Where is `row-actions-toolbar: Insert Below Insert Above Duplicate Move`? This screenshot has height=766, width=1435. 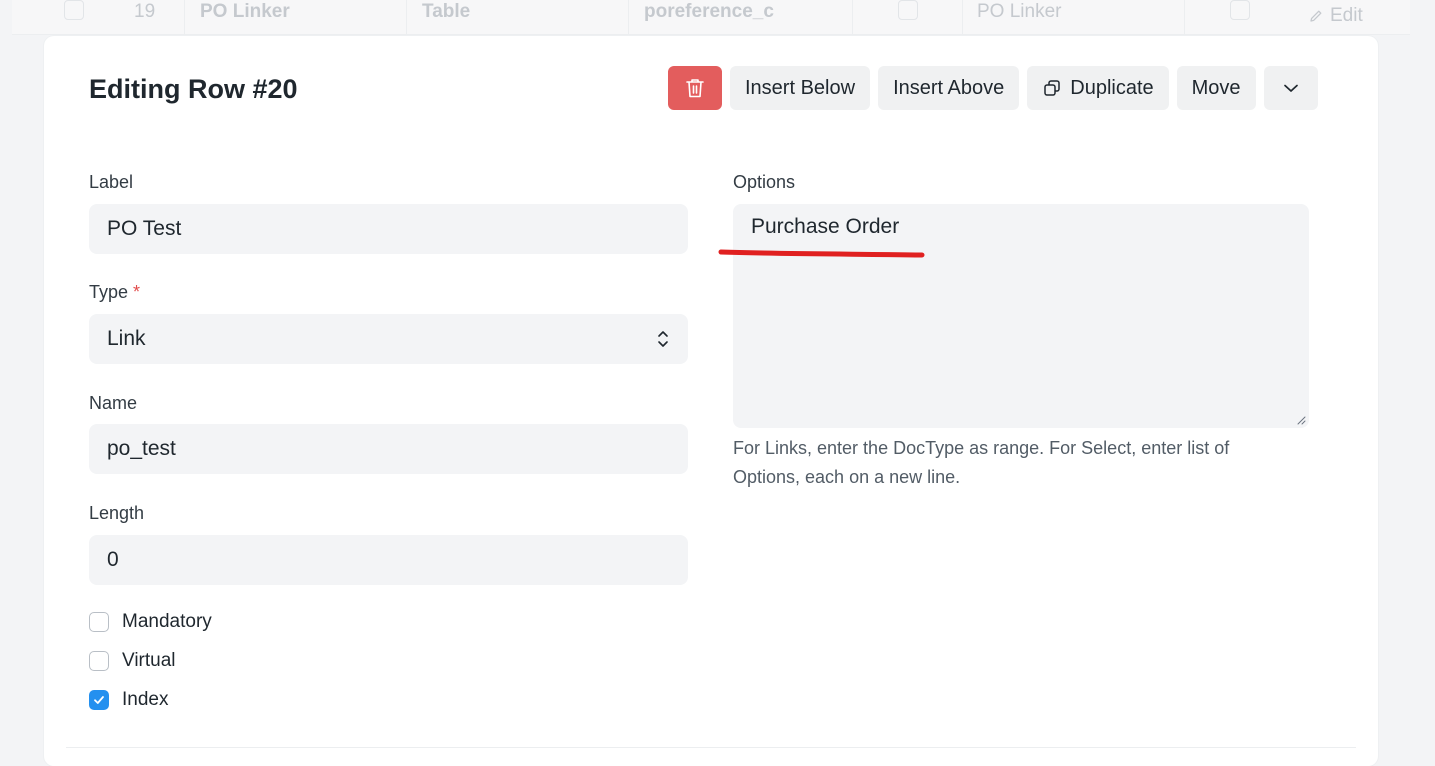 row-actions-toolbar: Insert Below Insert Above Duplicate Move is located at coordinates (993, 88).